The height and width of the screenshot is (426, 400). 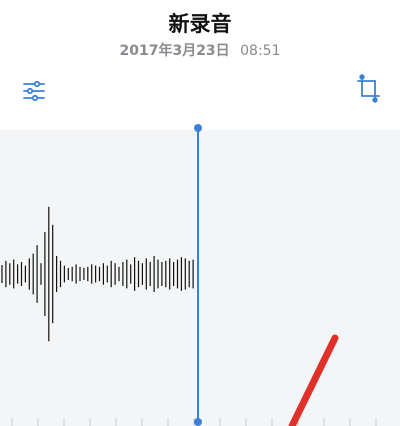 I want to click on playhead-line, so click(x=198, y=276).